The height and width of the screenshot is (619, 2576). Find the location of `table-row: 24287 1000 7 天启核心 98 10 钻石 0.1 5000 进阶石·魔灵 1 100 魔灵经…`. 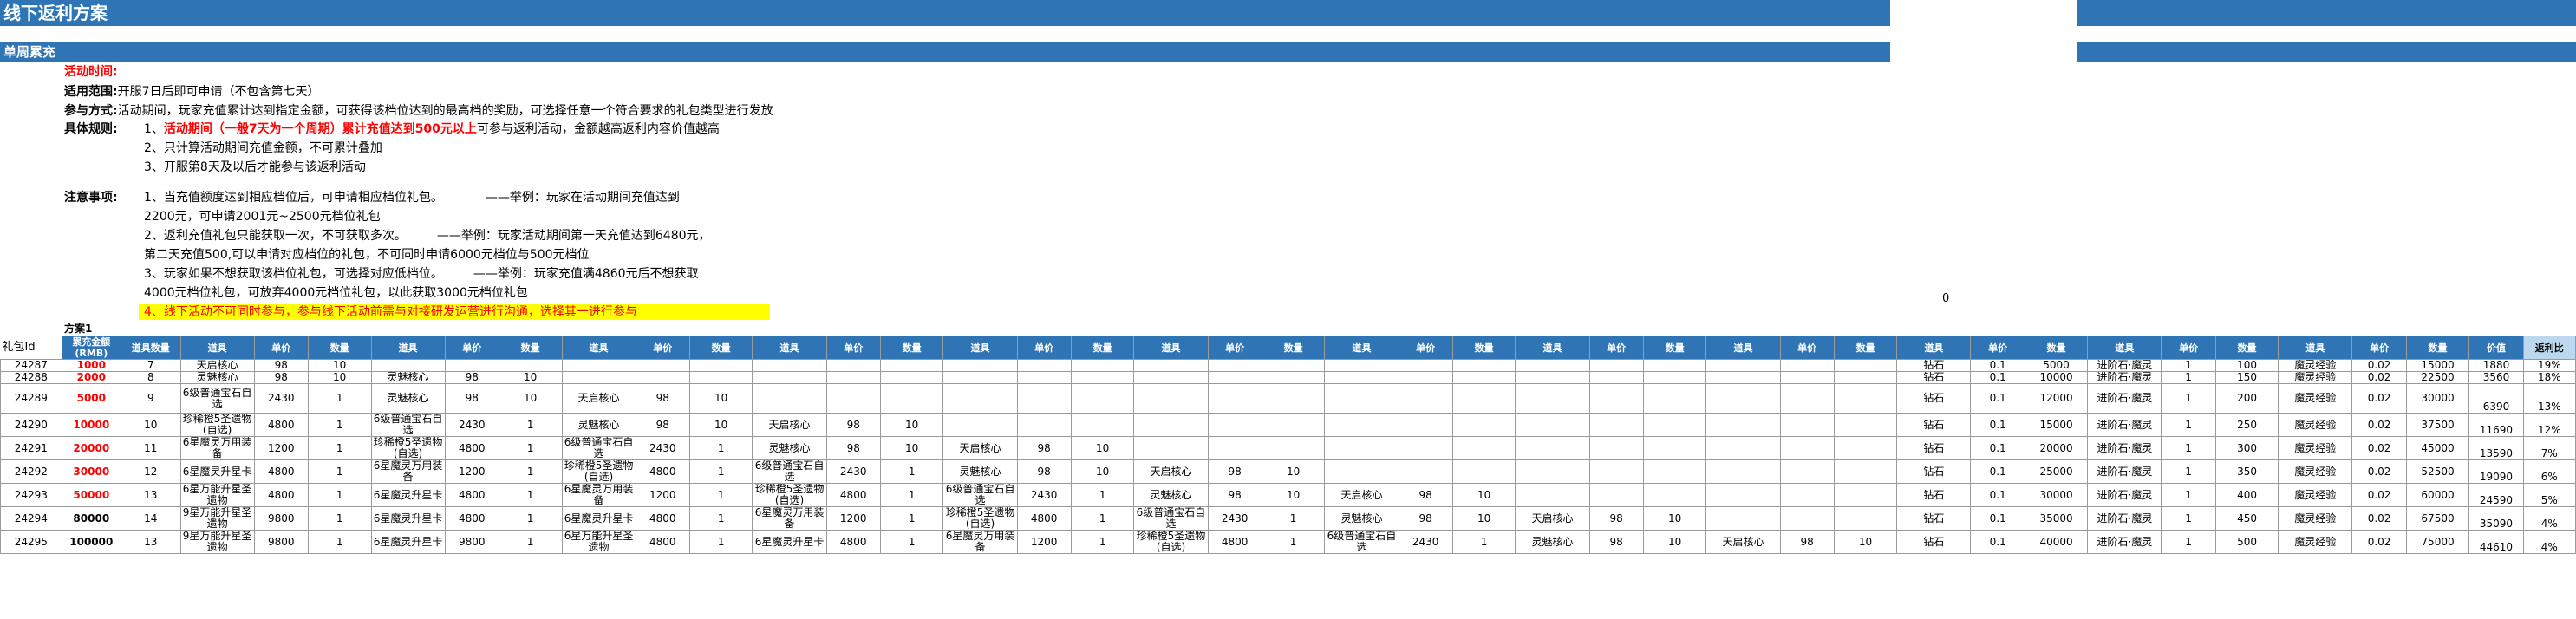

table-row: 24287 1000 7 天启核心 98 10 钻石 0.1 5000 进阶石·魔灵 1 100 魔灵经… is located at coordinates (1288, 366).